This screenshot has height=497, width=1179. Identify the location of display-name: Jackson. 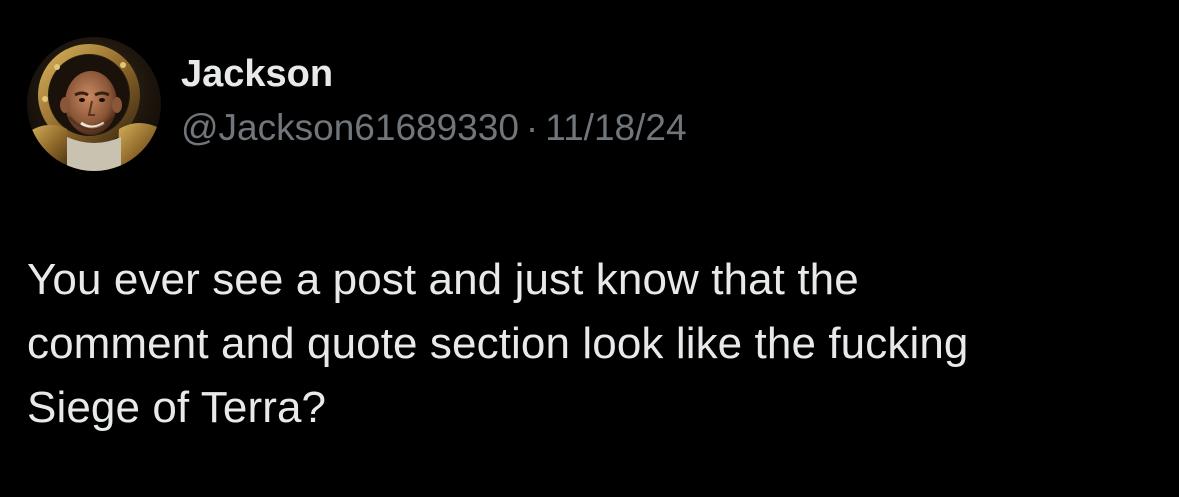
(434, 74).